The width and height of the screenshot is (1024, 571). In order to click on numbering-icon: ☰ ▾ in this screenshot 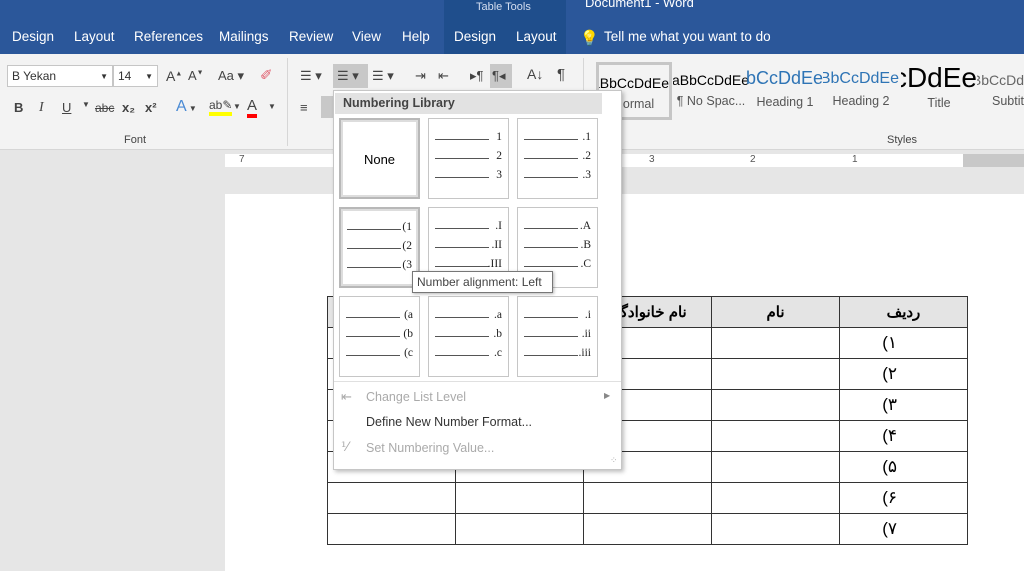, I will do `click(350, 76)`.